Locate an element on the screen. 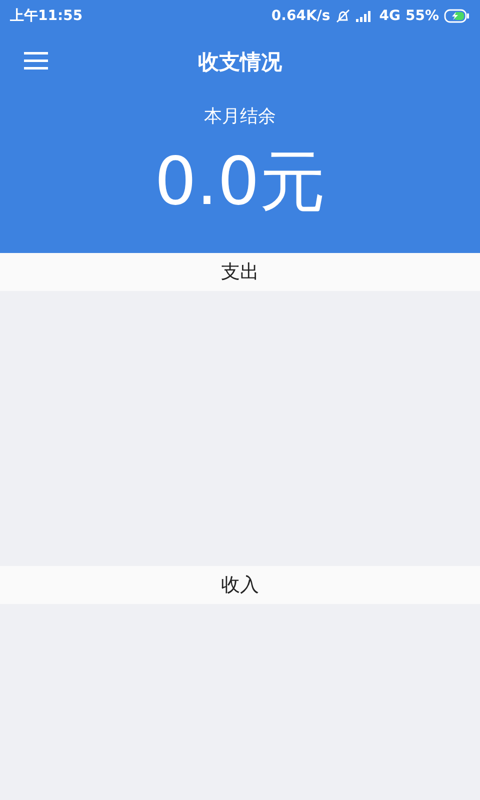 The width and height of the screenshot is (480, 800). mute-icon is located at coordinates (343, 16).